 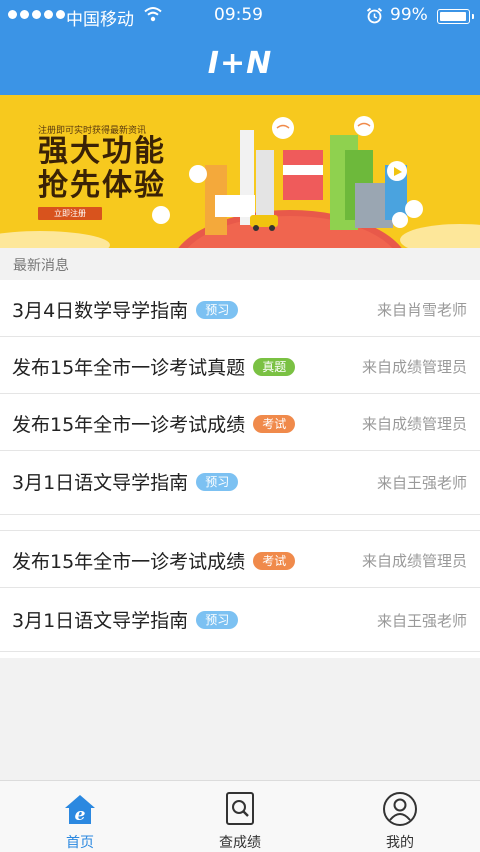 I want to click on banner-title: 强大功能 抢先体验, so click(x=102, y=169).